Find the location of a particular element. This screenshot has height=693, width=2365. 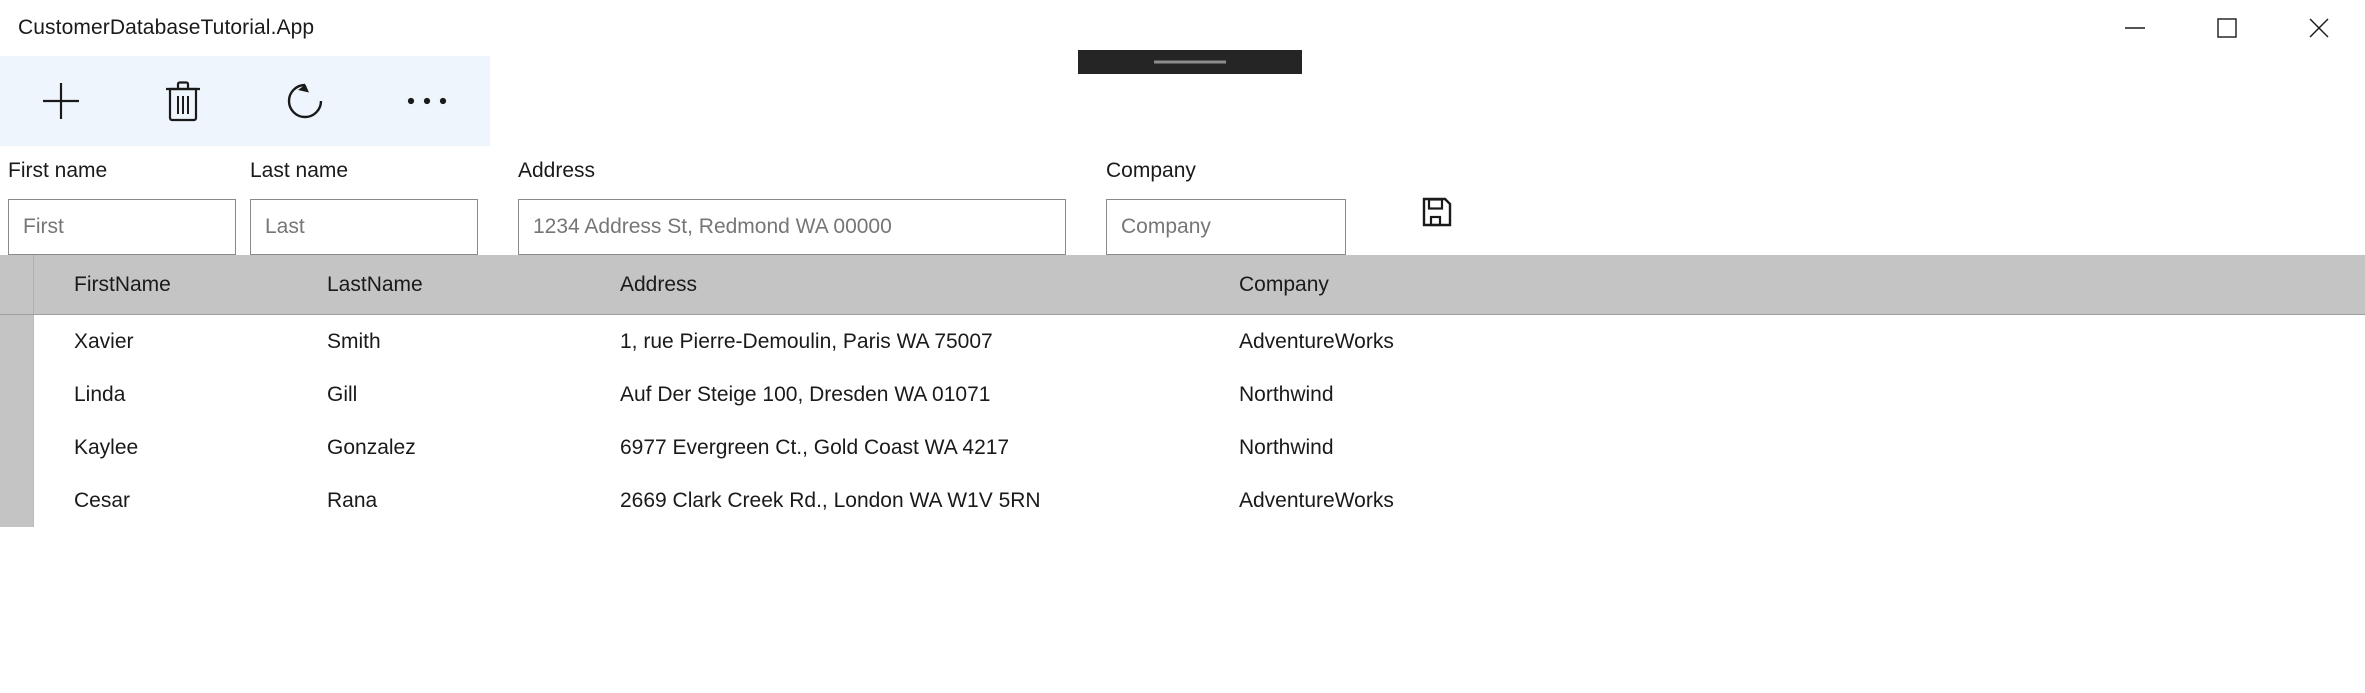

maximize-button is located at coordinates (2227, 28).